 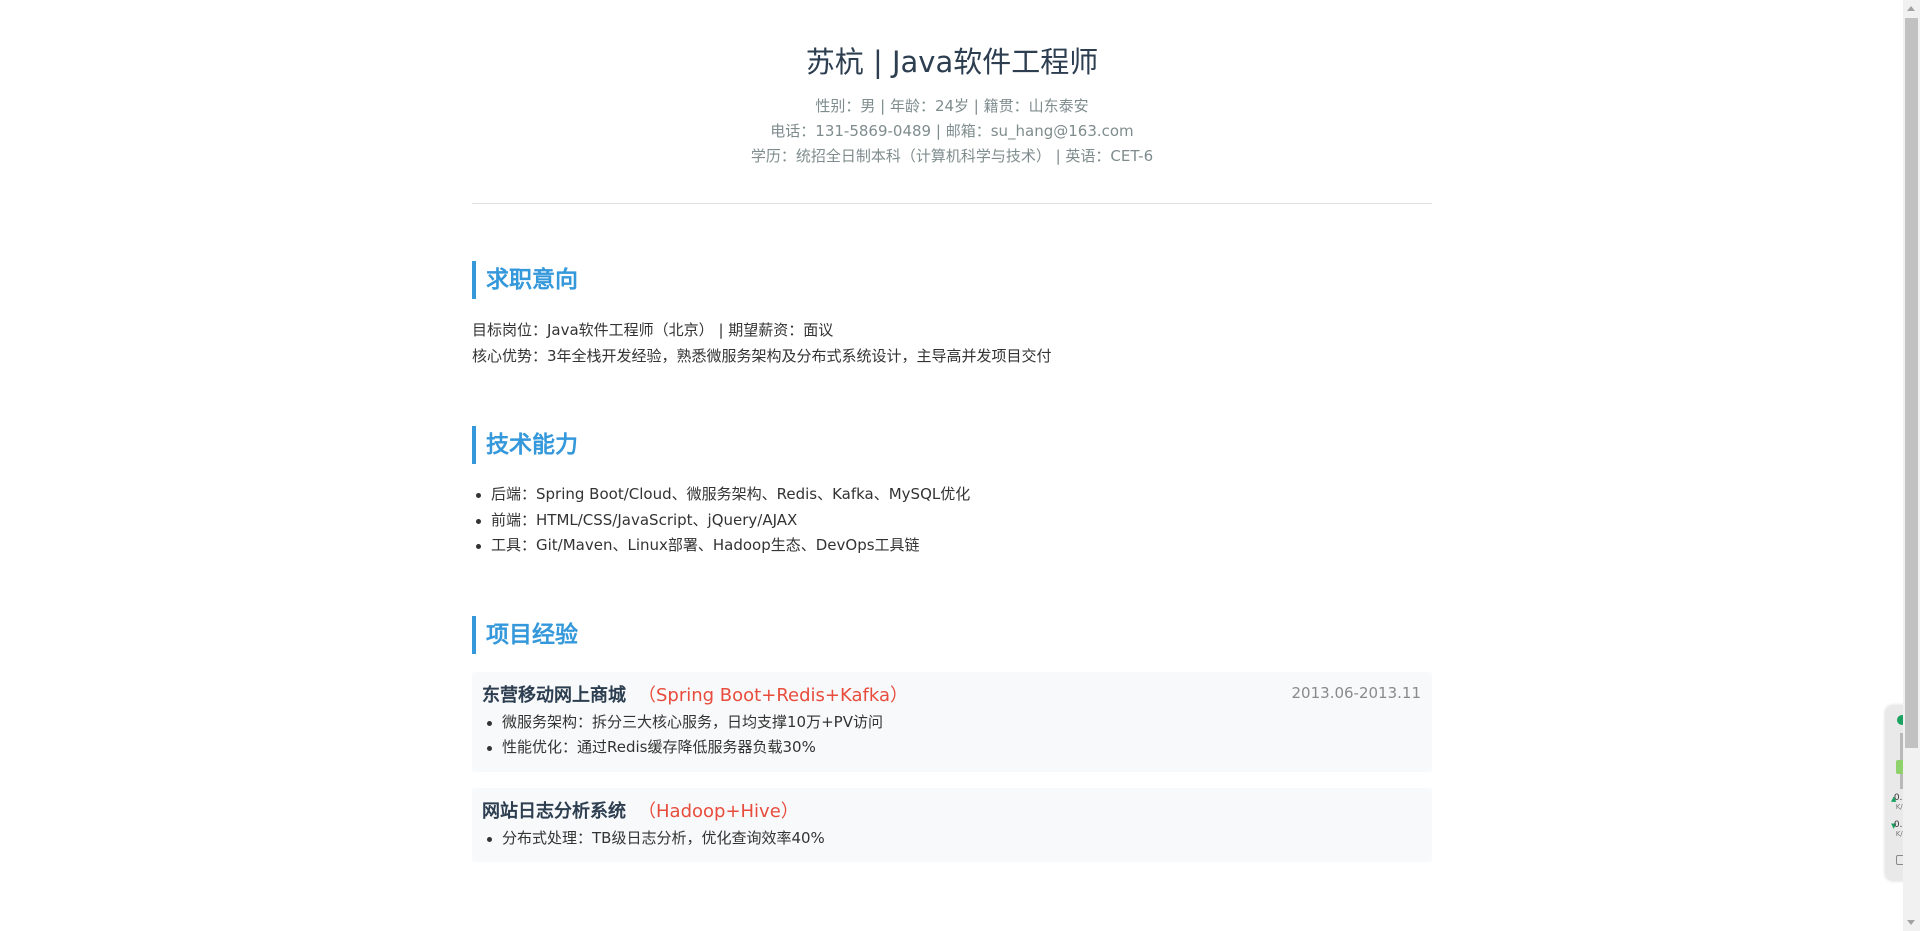 What do you see at coordinates (952, 812) in the screenshot?
I see `project-header: 网站日志分析系统 （Hadoop+Hive）` at bounding box center [952, 812].